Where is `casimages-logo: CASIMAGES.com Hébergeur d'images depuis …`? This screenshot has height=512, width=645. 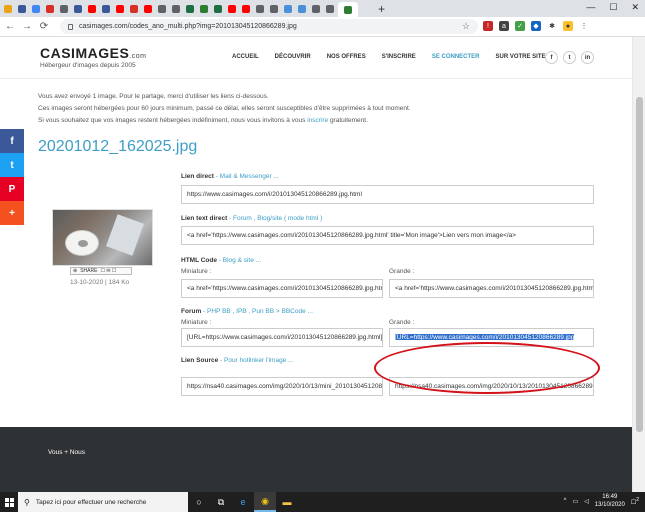
casimages-logo: CASIMAGES.com Hébergeur d'images depuis … is located at coordinates (93, 57).